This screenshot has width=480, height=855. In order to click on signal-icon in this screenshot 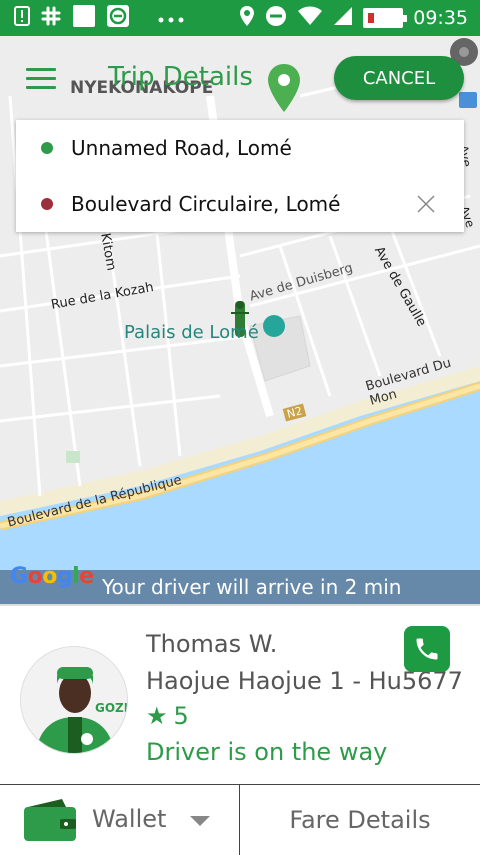, I will do `click(343, 18)`.